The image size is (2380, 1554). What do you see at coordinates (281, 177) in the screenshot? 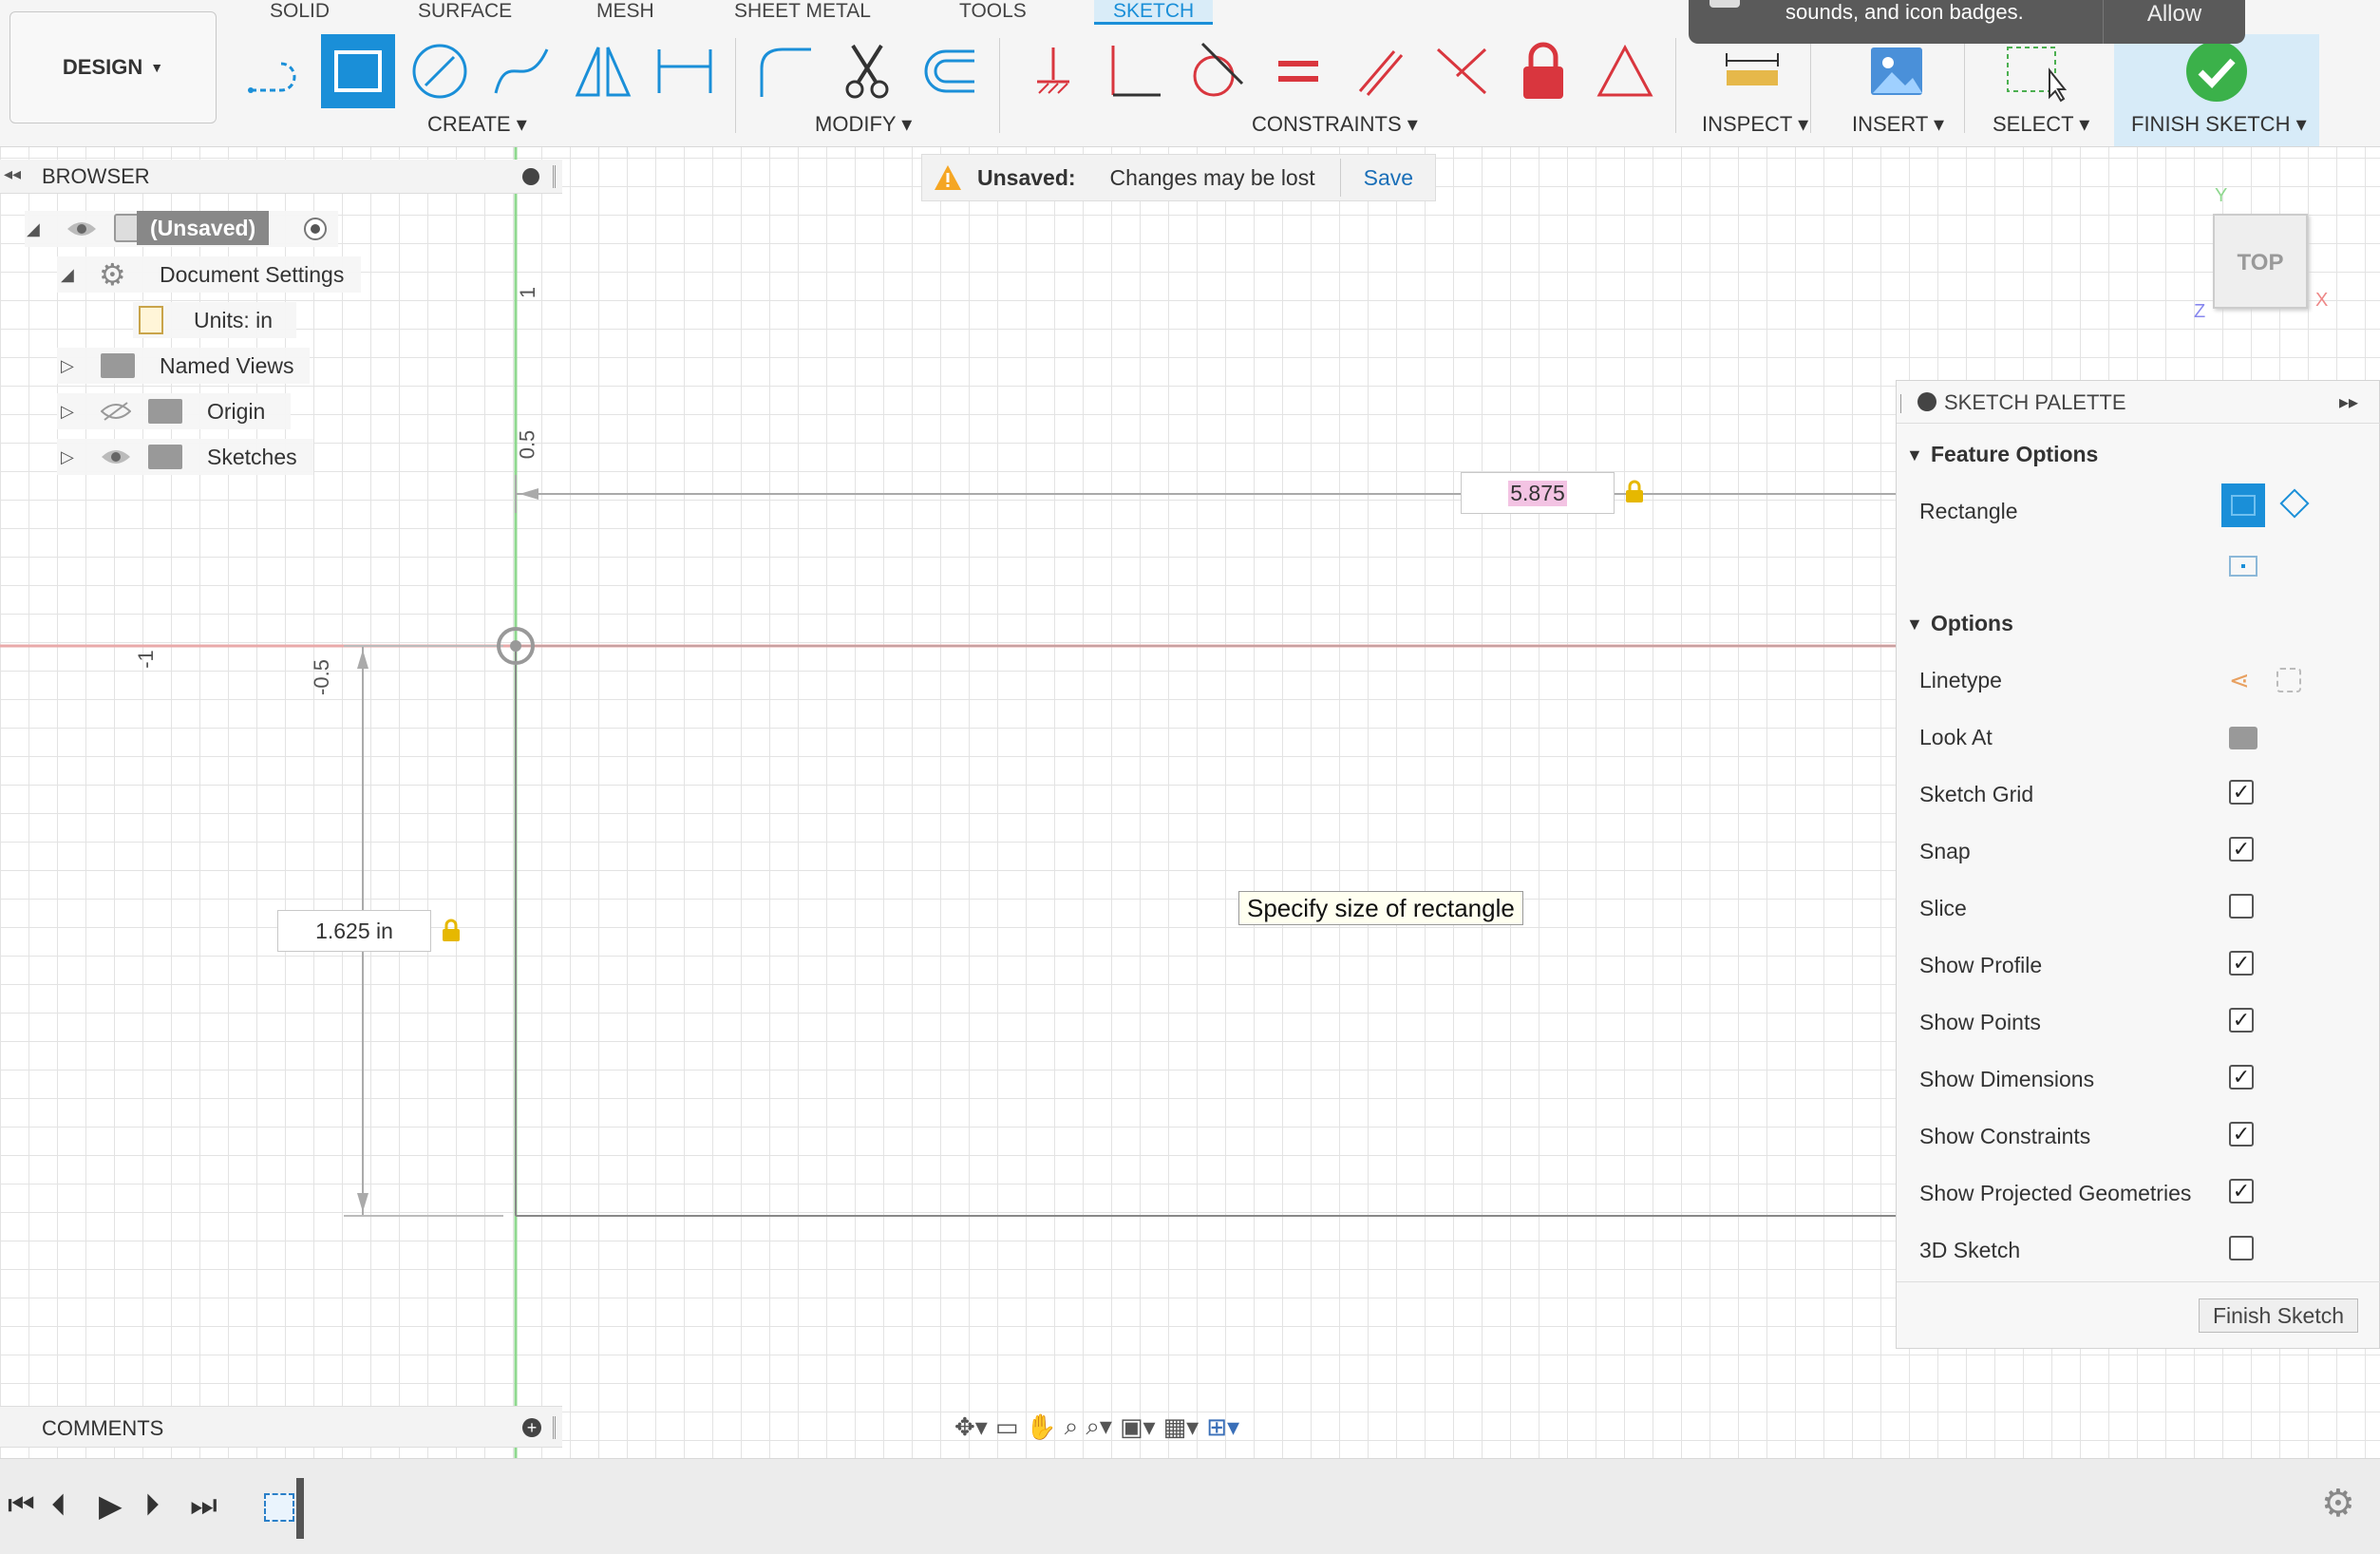
I see `browser-header: ◂◂ BROWSER` at bounding box center [281, 177].